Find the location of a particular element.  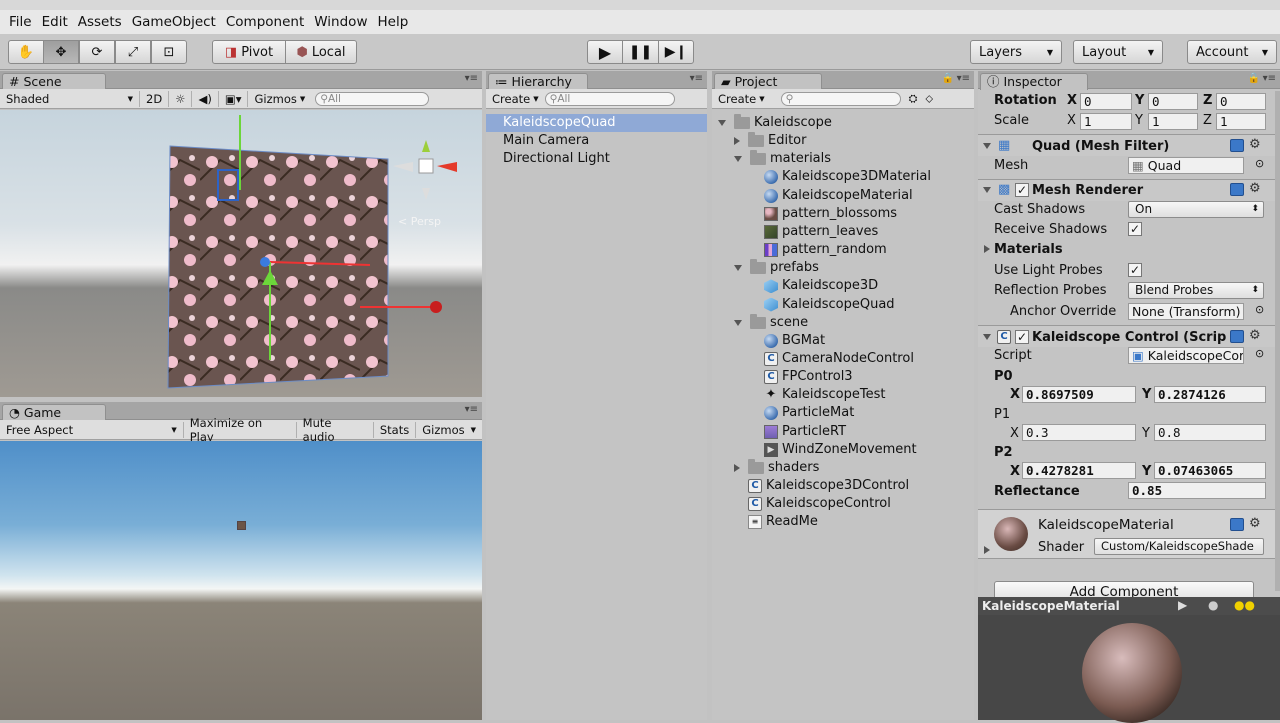

tab-inspector: ⓘ Inspector is located at coordinates (1034, 81).